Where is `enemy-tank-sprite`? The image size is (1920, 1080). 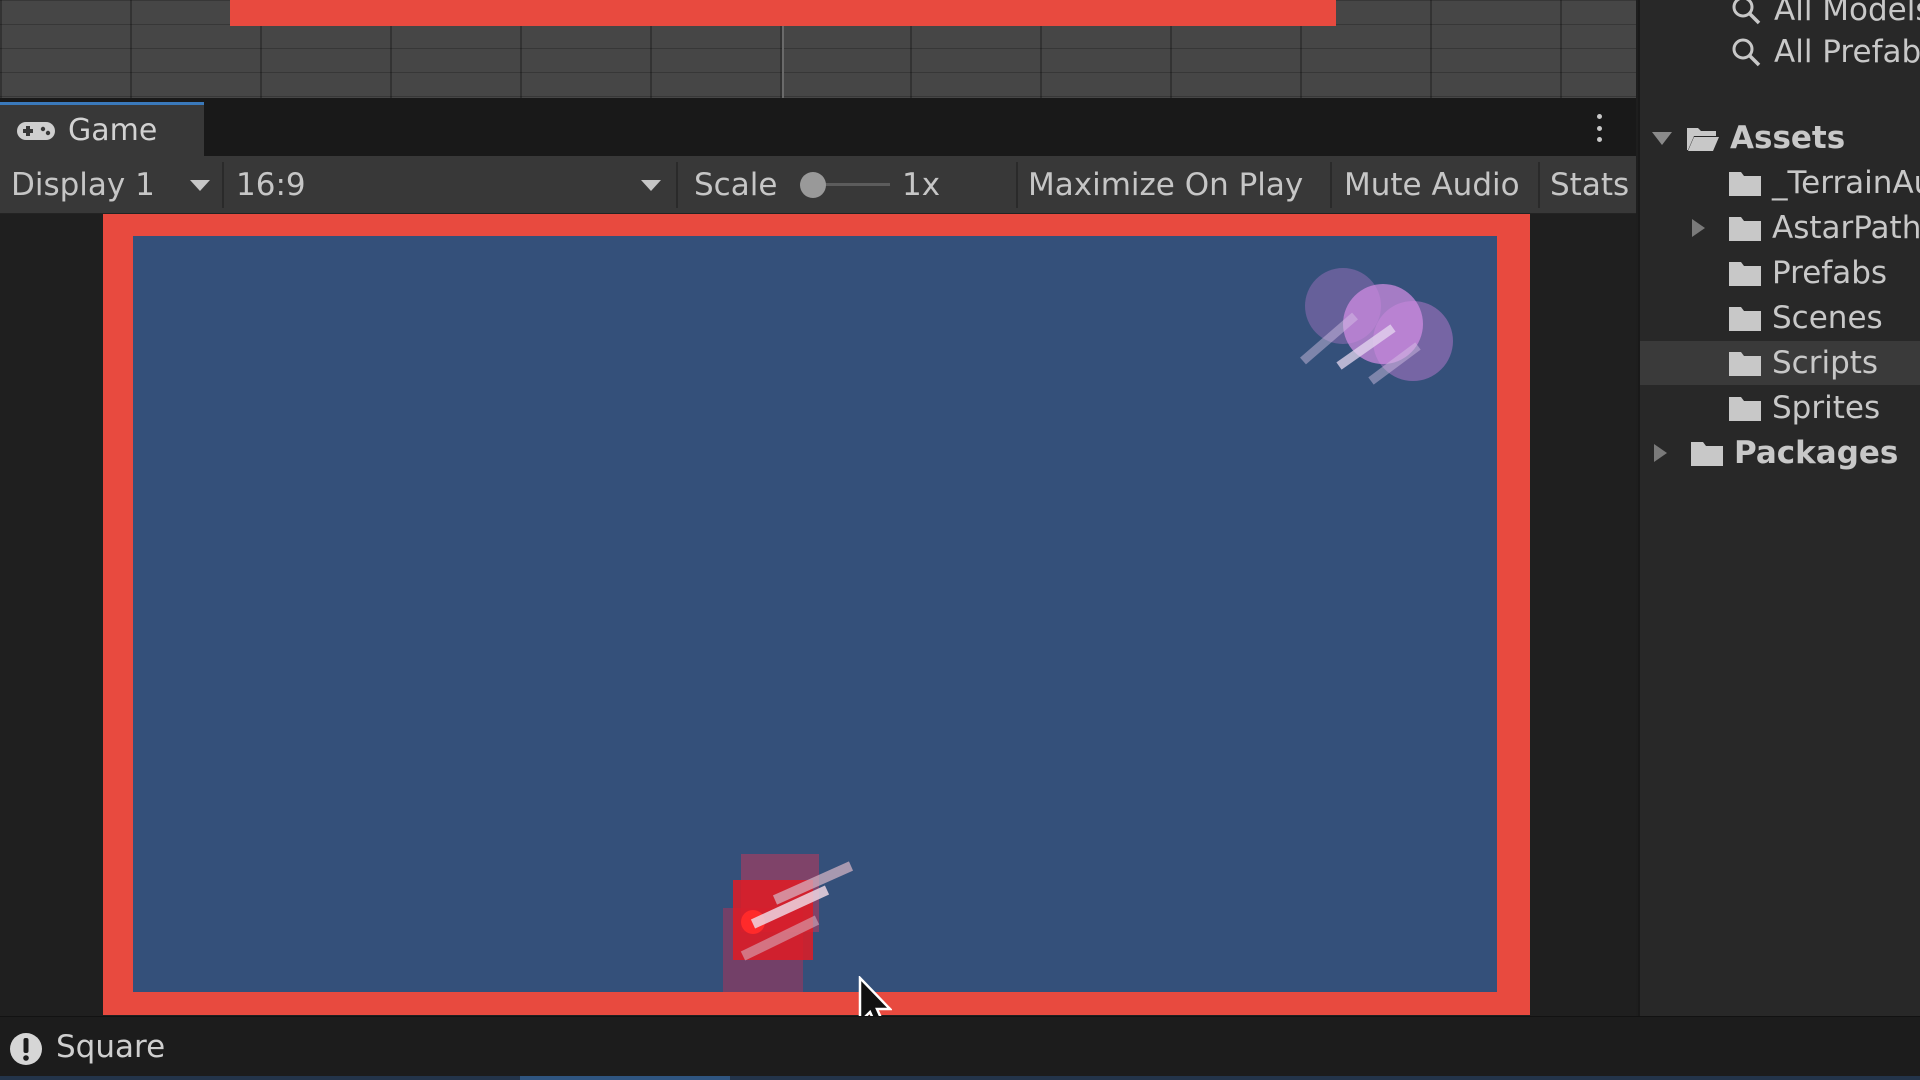
enemy-tank-sprite is located at coordinates (1376, 326).